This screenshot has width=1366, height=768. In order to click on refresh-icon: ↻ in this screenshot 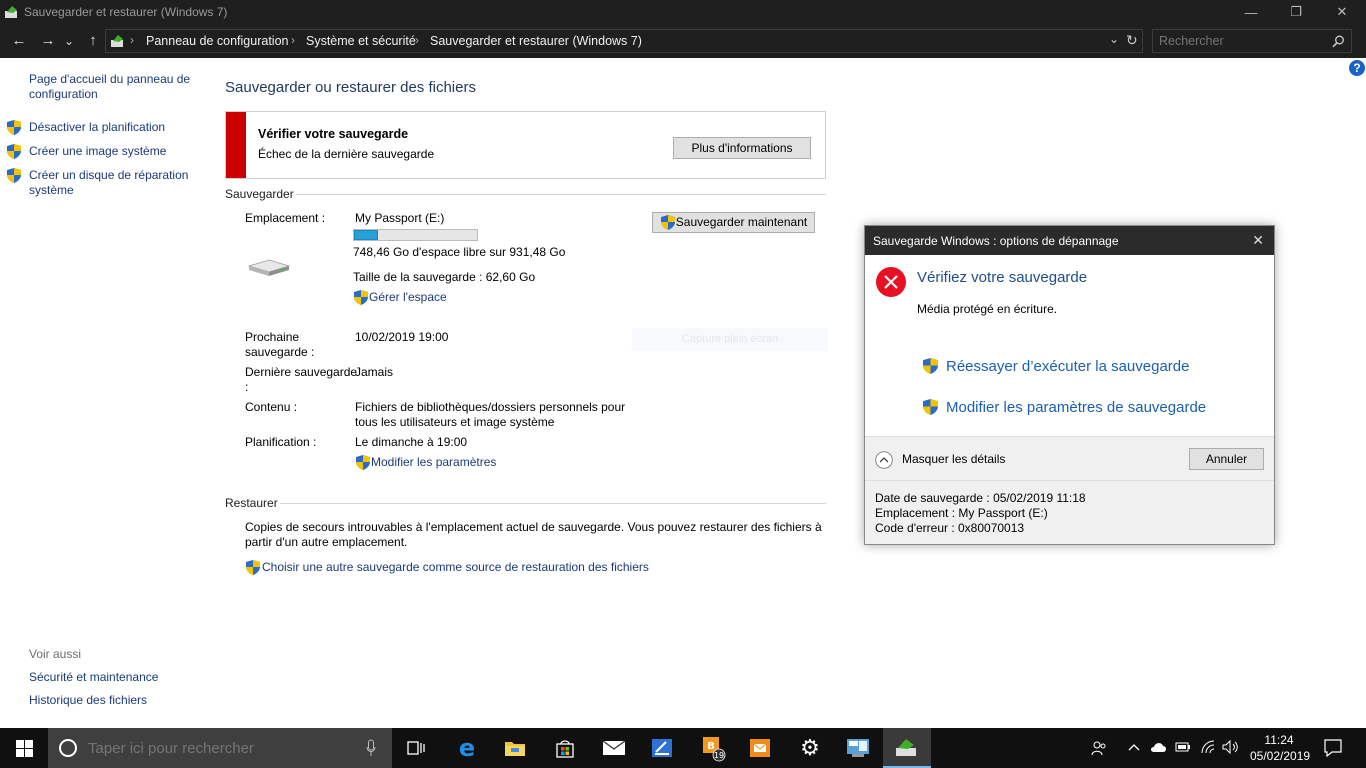, I will do `click(1132, 40)`.